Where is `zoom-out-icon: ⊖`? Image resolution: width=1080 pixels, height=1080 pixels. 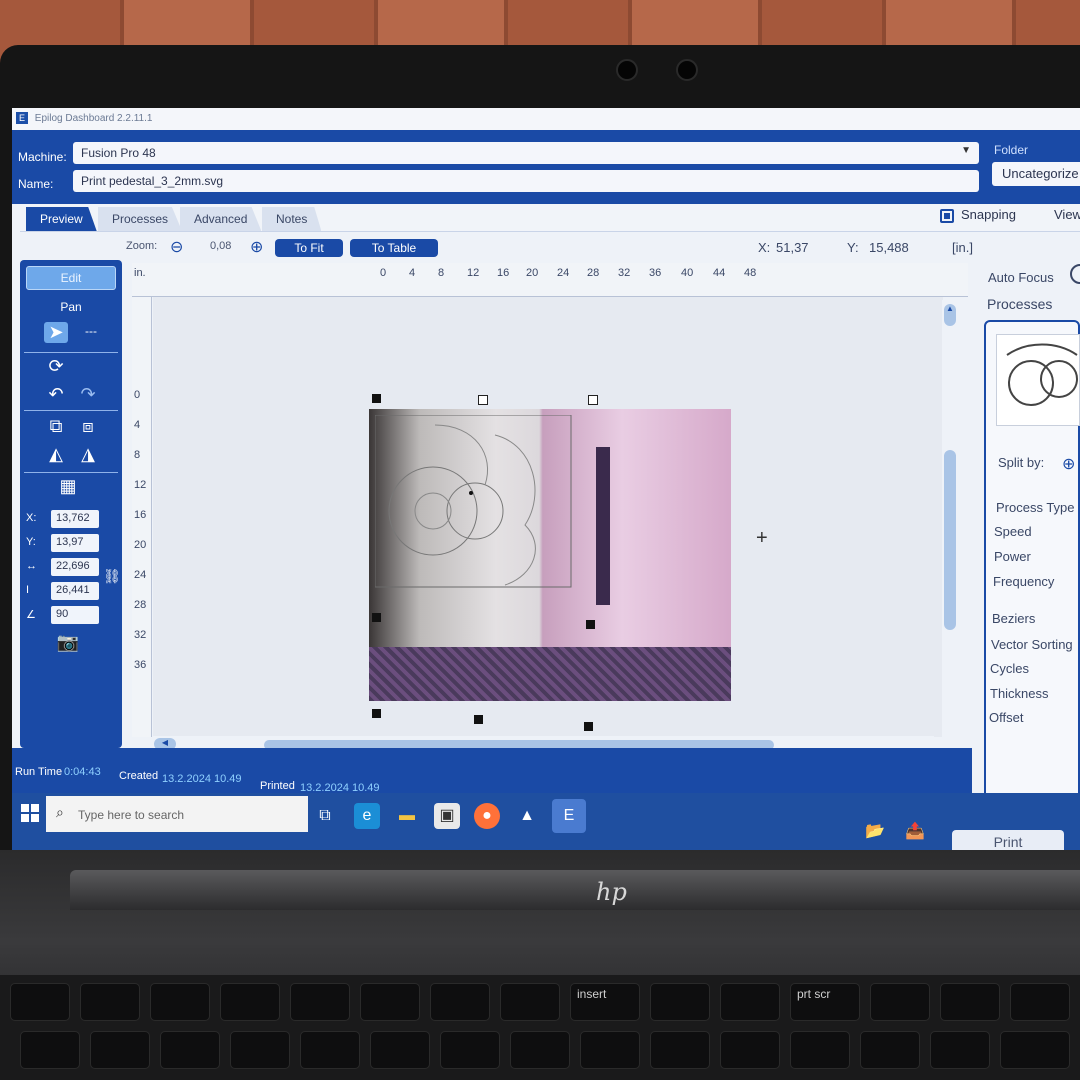
zoom-out-icon: ⊖ is located at coordinates (179, 246).